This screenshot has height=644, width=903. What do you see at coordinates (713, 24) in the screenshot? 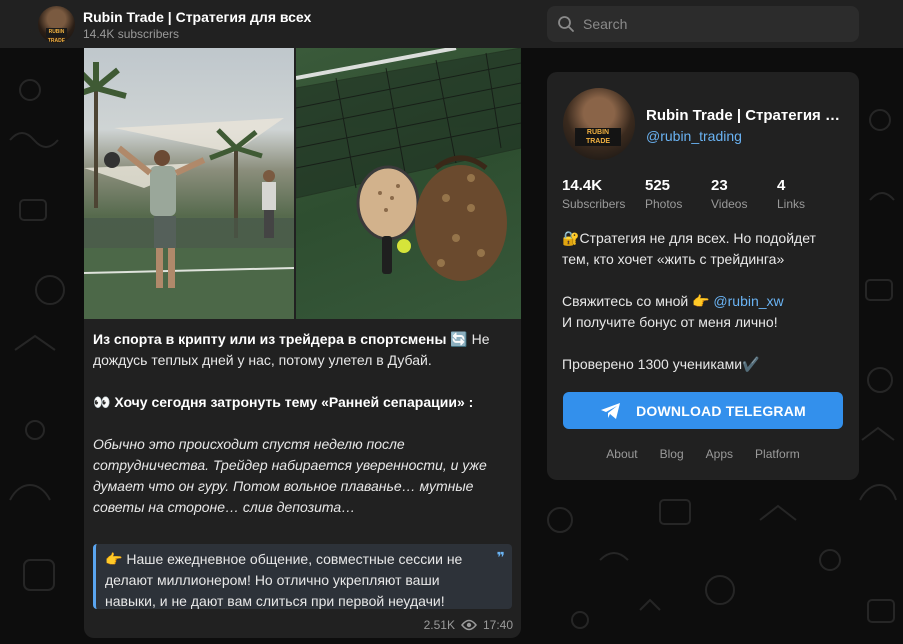
I see `search-input` at bounding box center [713, 24].